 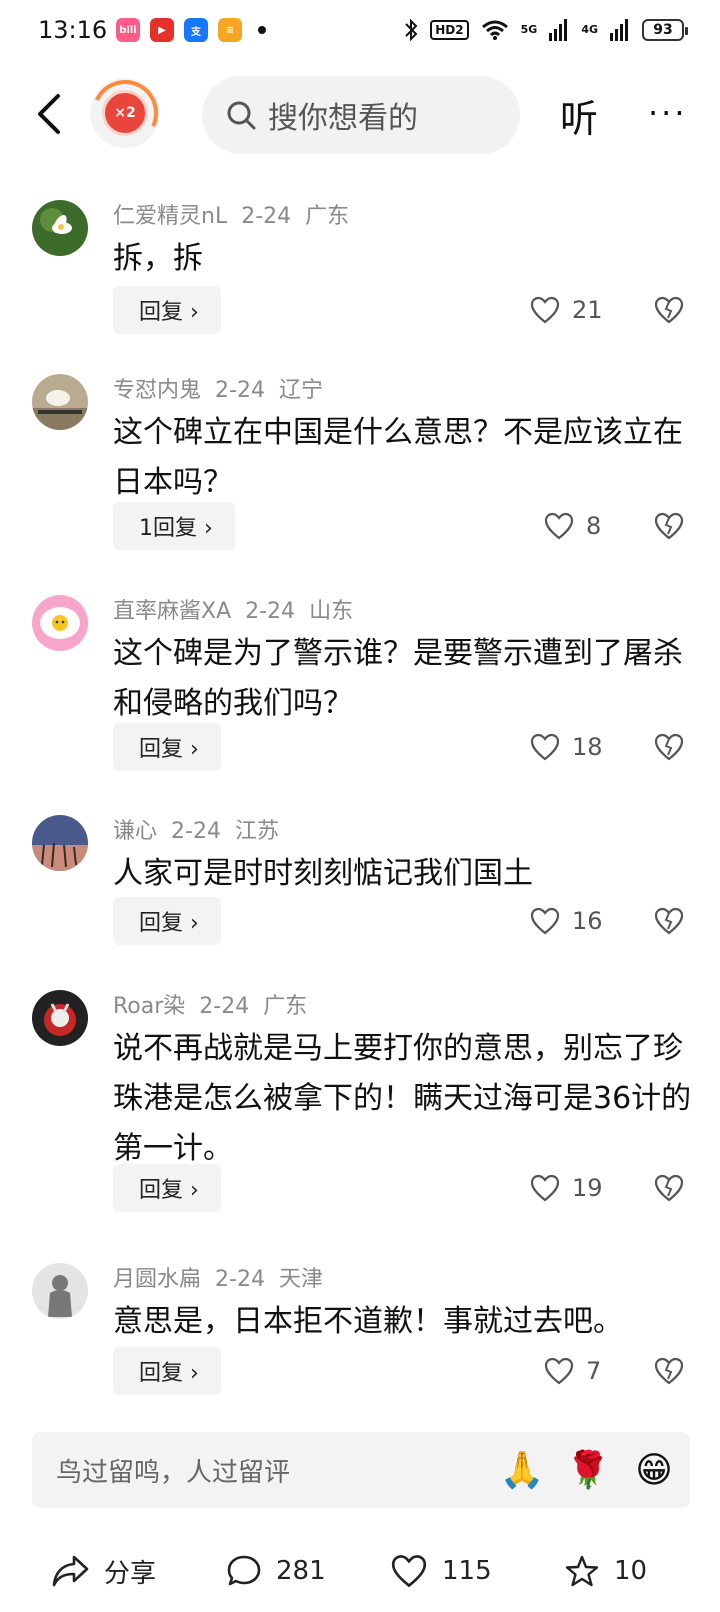 What do you see at coordinates (360, 1571) in the screenshot?
I see `bottom-action-bar: 分享 281 115 10` at bounding box center [360, 1571].